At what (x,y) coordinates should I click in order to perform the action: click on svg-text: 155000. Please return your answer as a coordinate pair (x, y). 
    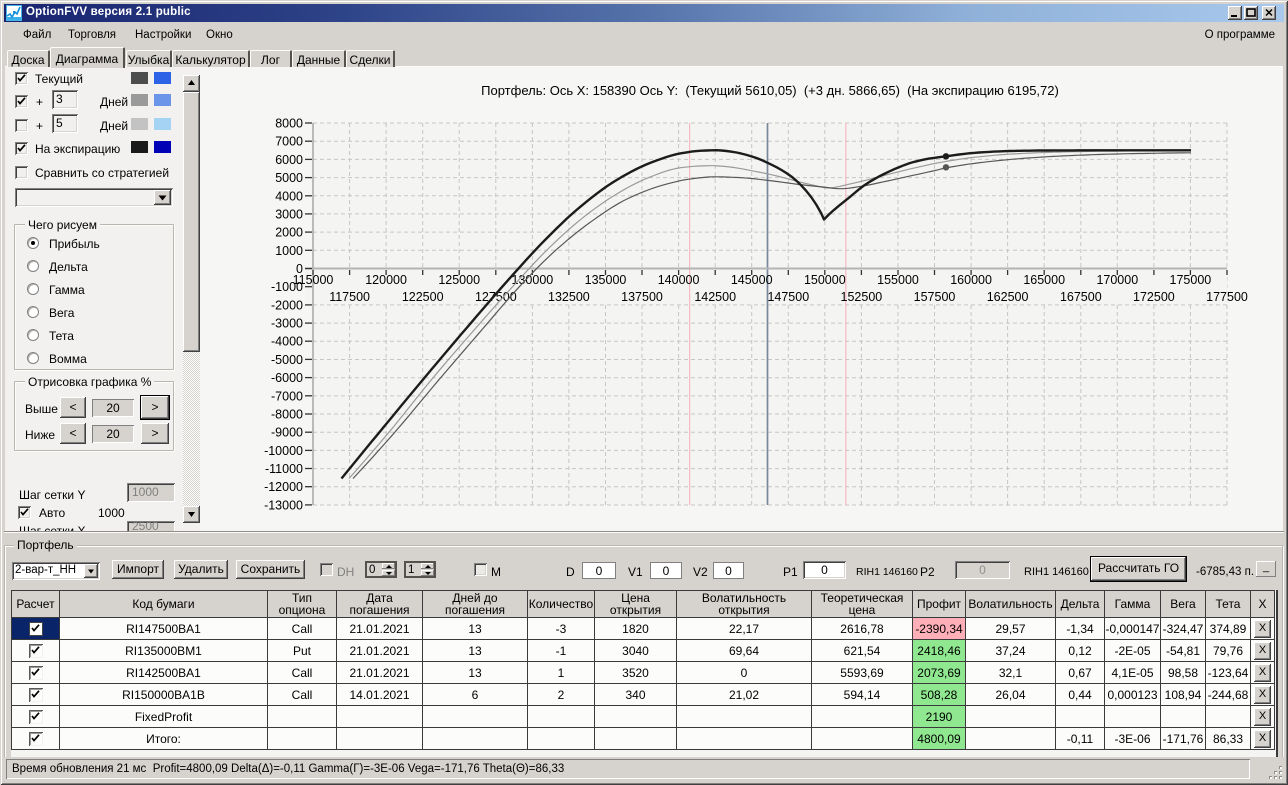
    Looking at the image, I should click on (898, 280).